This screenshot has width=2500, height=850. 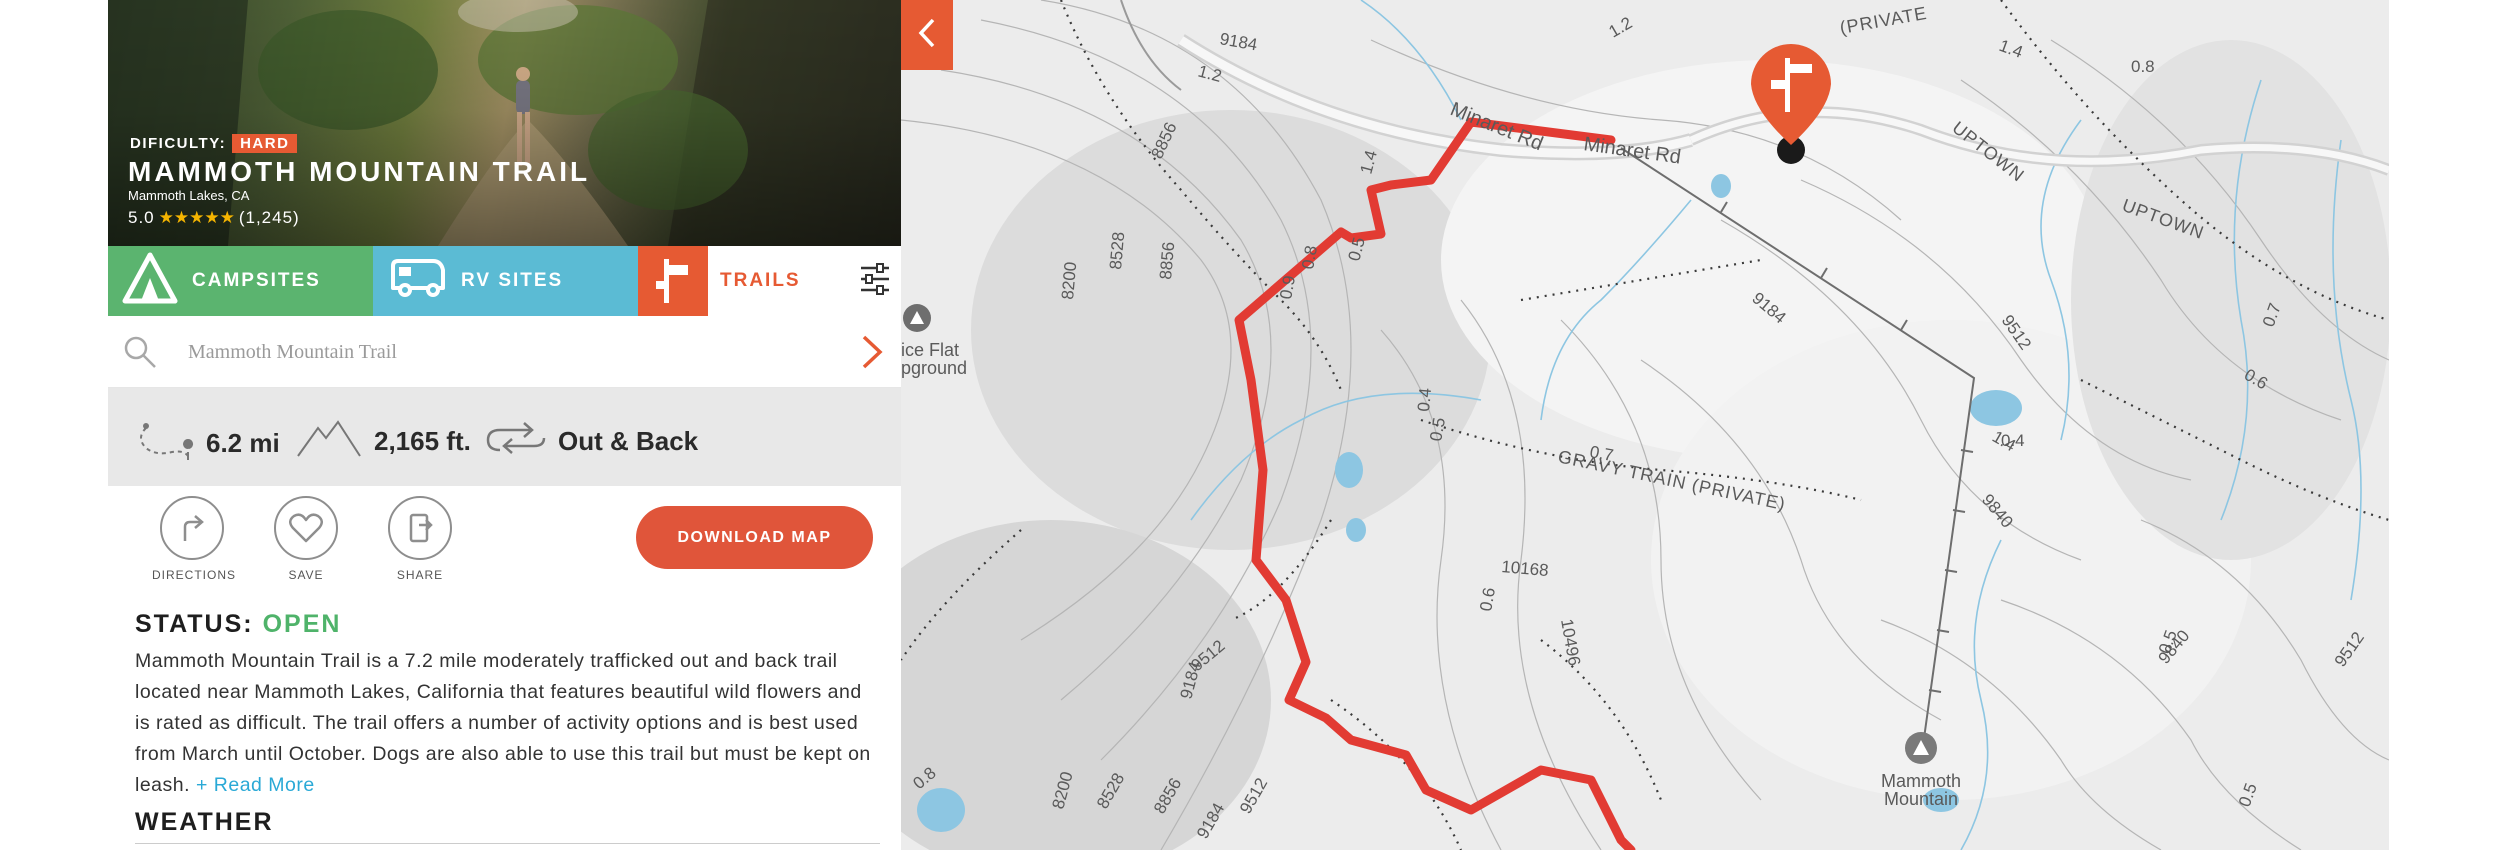 I want to click on collapse-panel-button, so click(x=927, y=35).